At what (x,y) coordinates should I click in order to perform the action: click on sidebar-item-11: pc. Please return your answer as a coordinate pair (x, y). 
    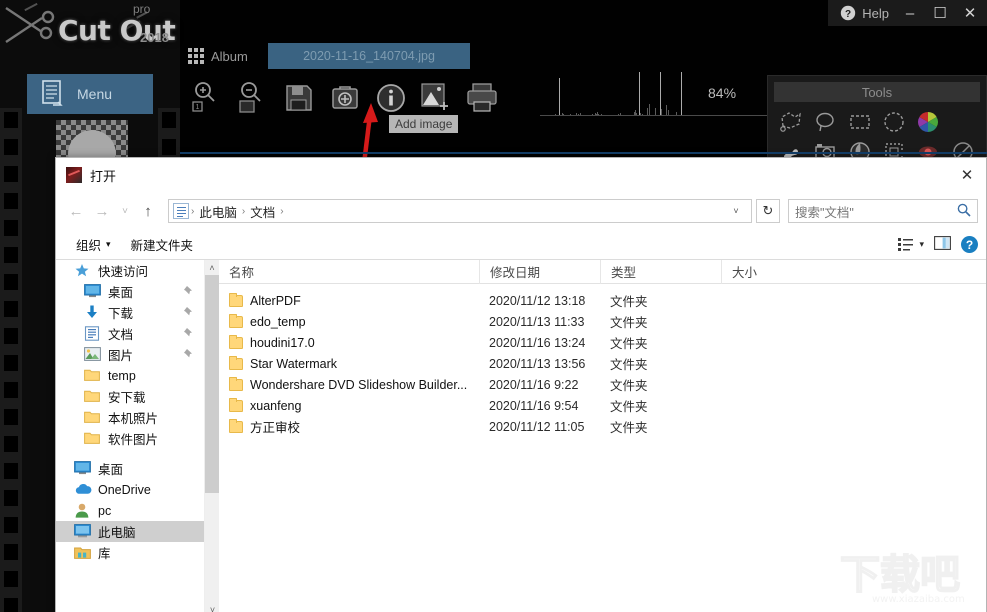
    Looking at the image, I should click on (130, 510).